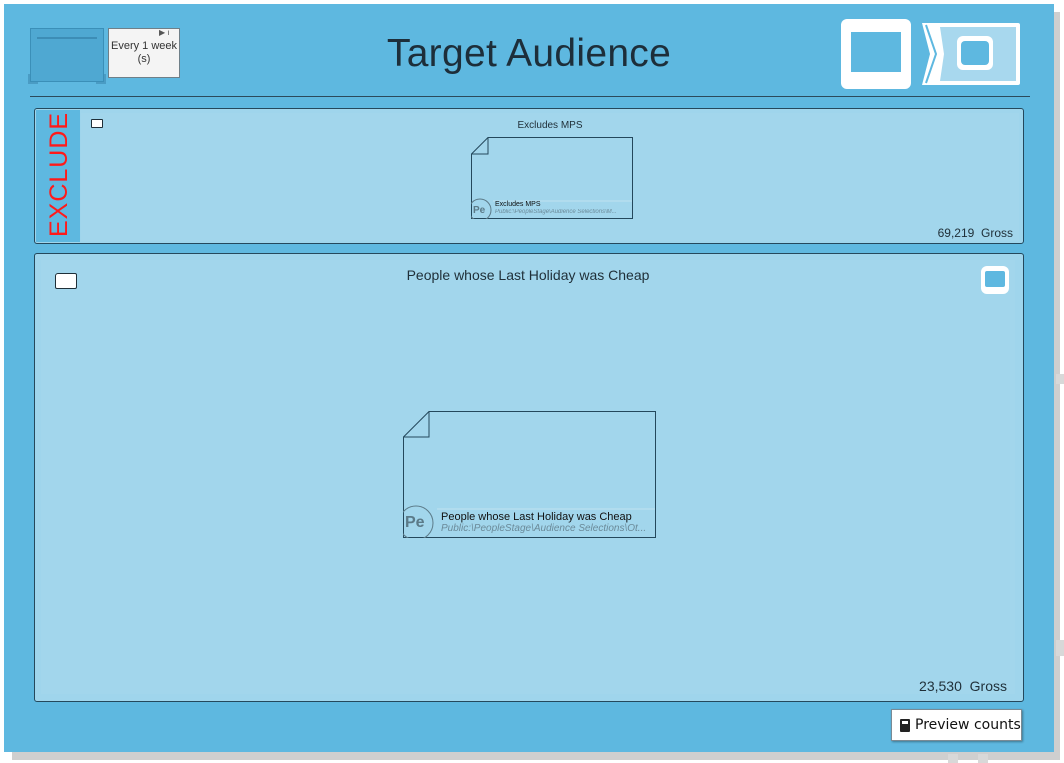 Image resolution: width=1064 pixels, height=763 pixels. What do you see at coordinates (971, 54) in the screenshot?
I see `nested-view-icon` at bounding box center [971, 54].